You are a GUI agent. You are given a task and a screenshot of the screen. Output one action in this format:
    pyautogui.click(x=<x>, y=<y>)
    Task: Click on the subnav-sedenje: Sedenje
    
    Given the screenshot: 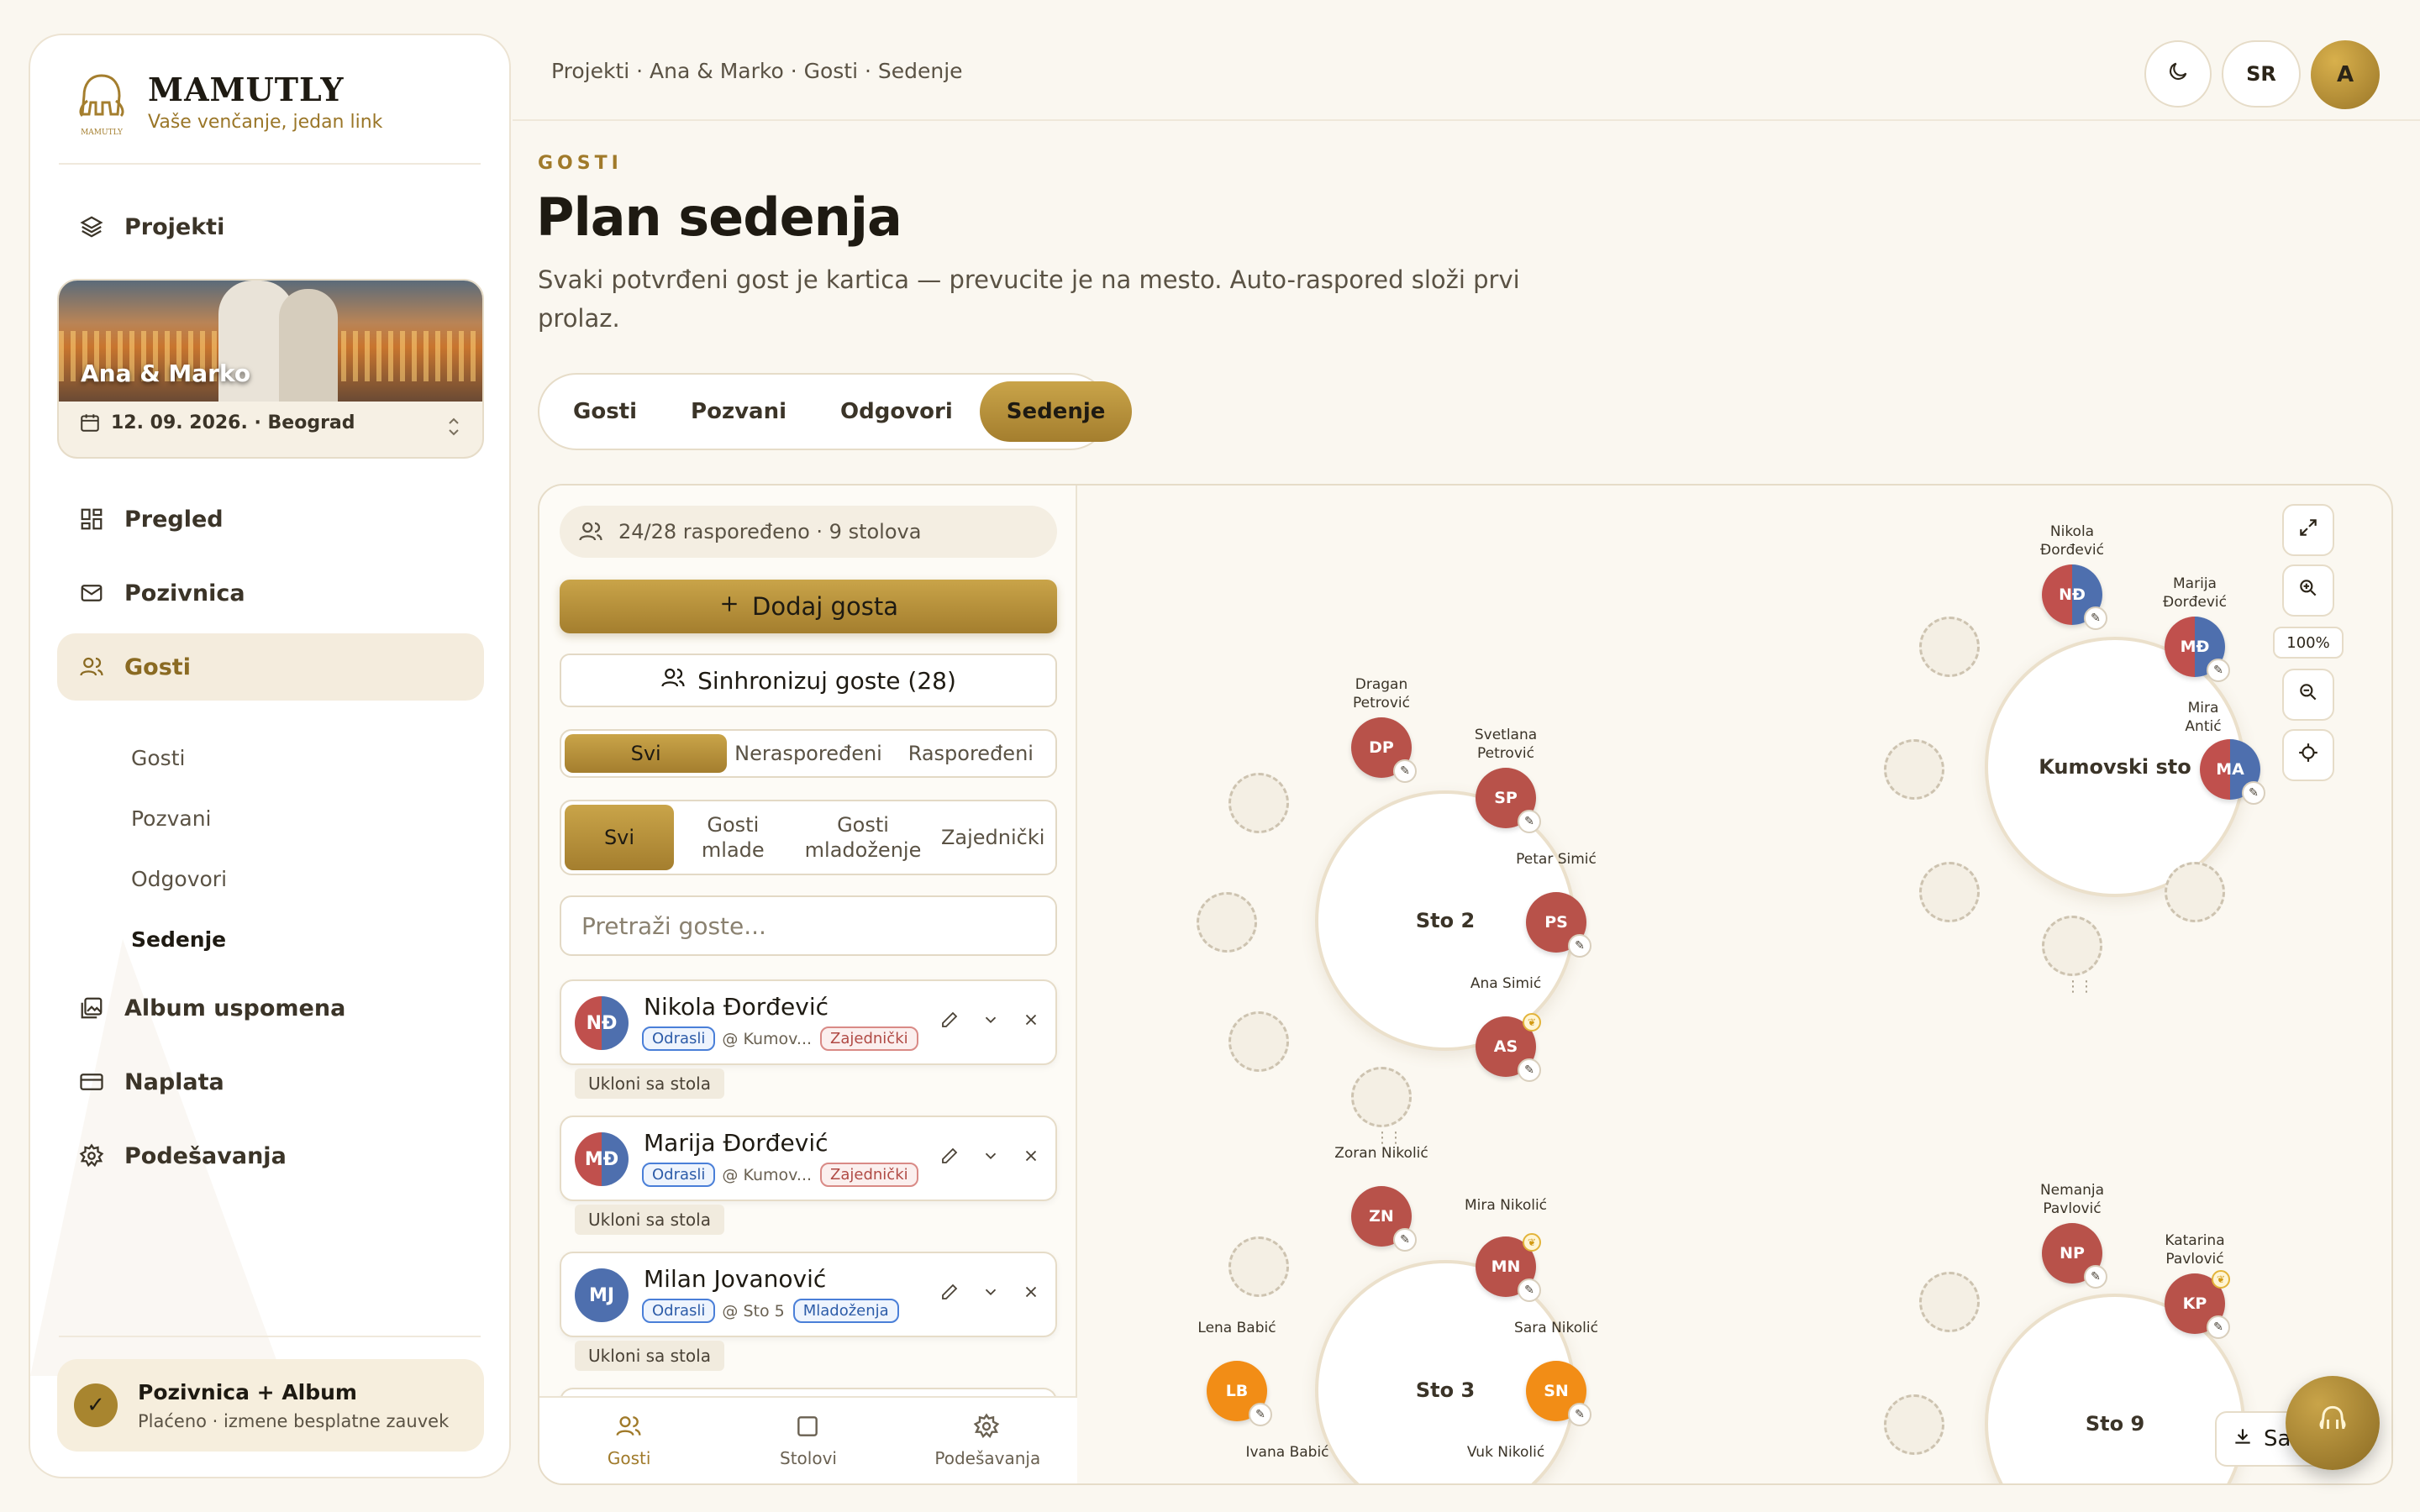 What is the action you would take?
    pyautogui.click(x=178, y=939)
    